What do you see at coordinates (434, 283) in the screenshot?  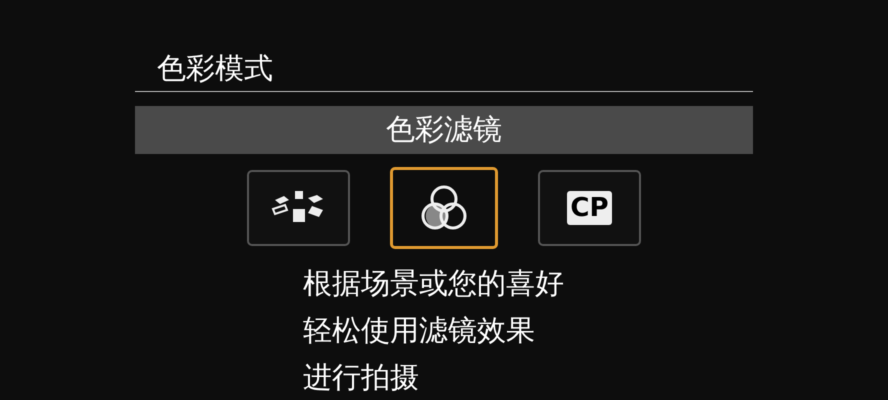 I see `description-line: 根据场景或您的喜好` at bounding box center [434, 283].